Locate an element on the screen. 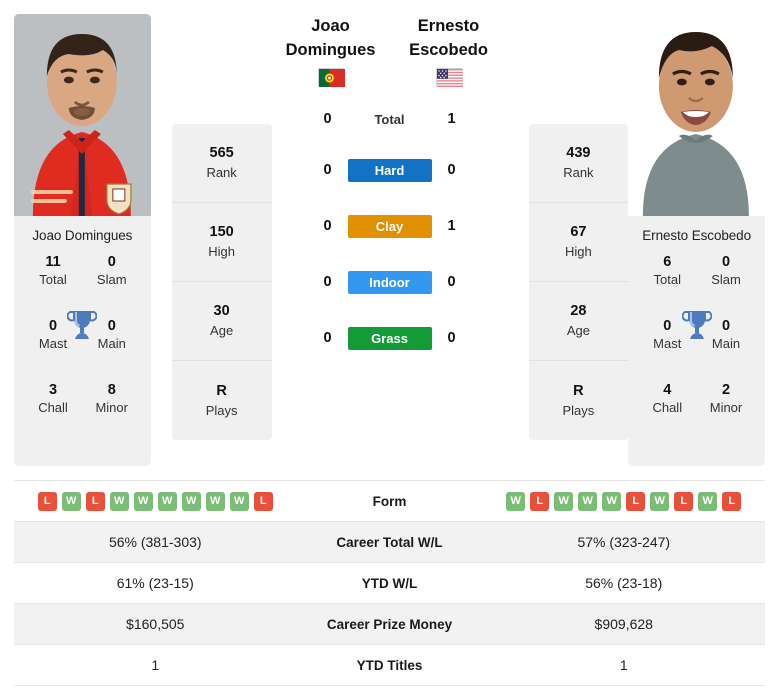 The width and height of the screenshot is (779, 699). left-last-name: Domingues is located at coordinates (330, 50).